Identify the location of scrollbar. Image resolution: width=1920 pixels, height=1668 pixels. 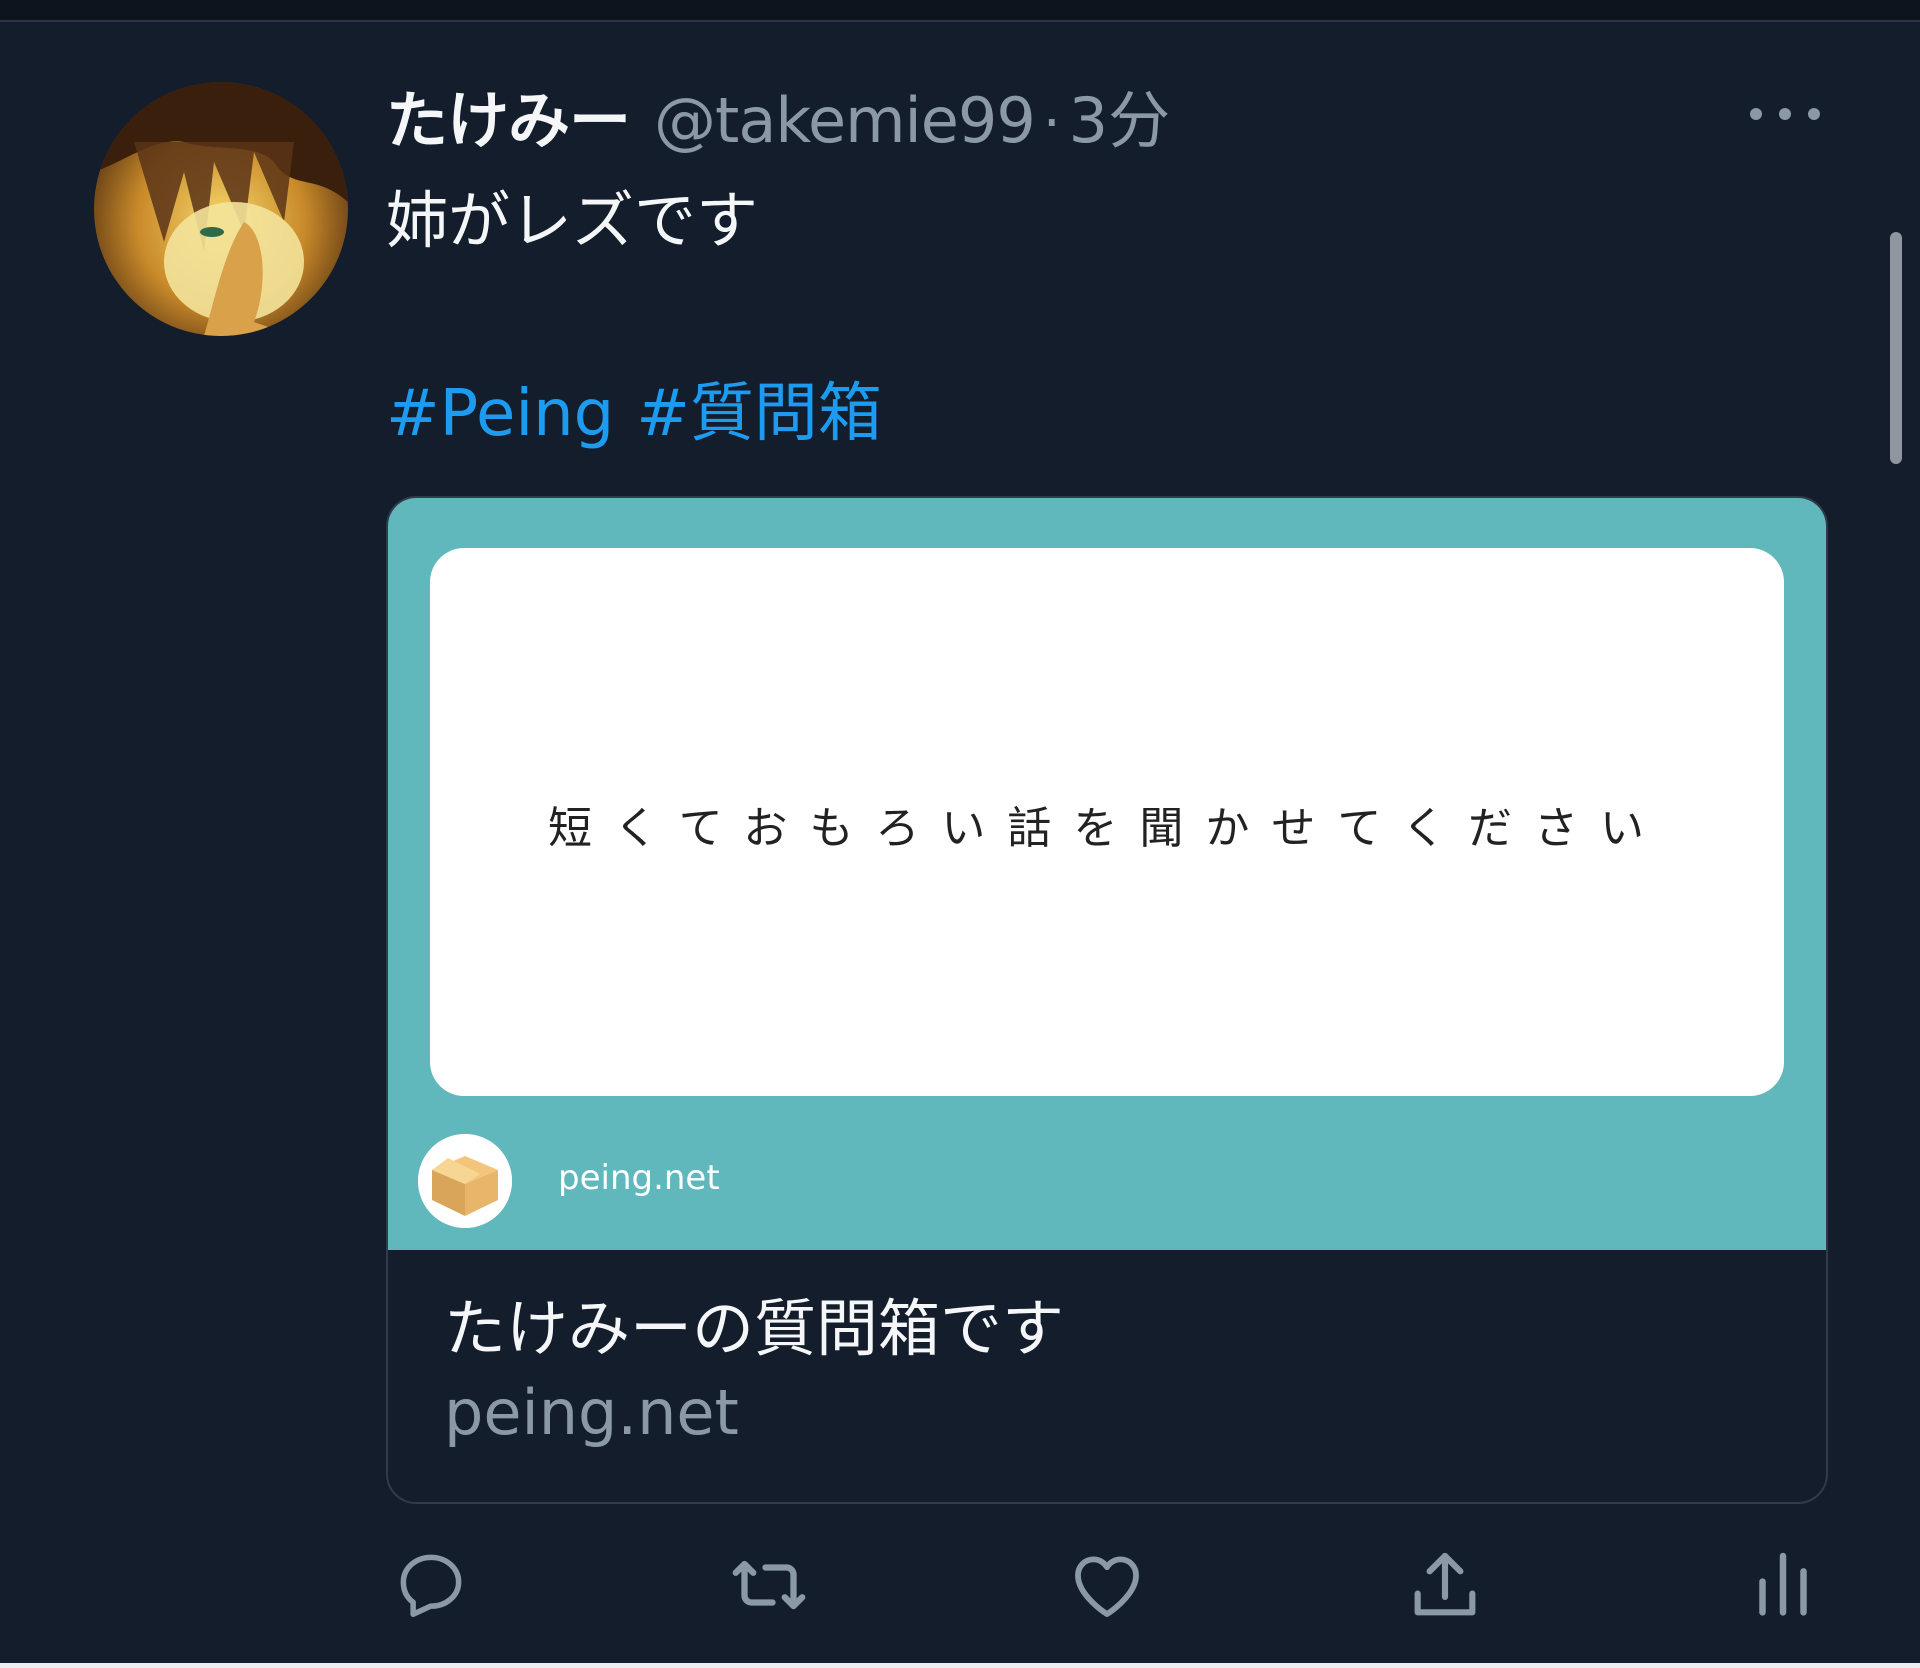
(1896, 348).